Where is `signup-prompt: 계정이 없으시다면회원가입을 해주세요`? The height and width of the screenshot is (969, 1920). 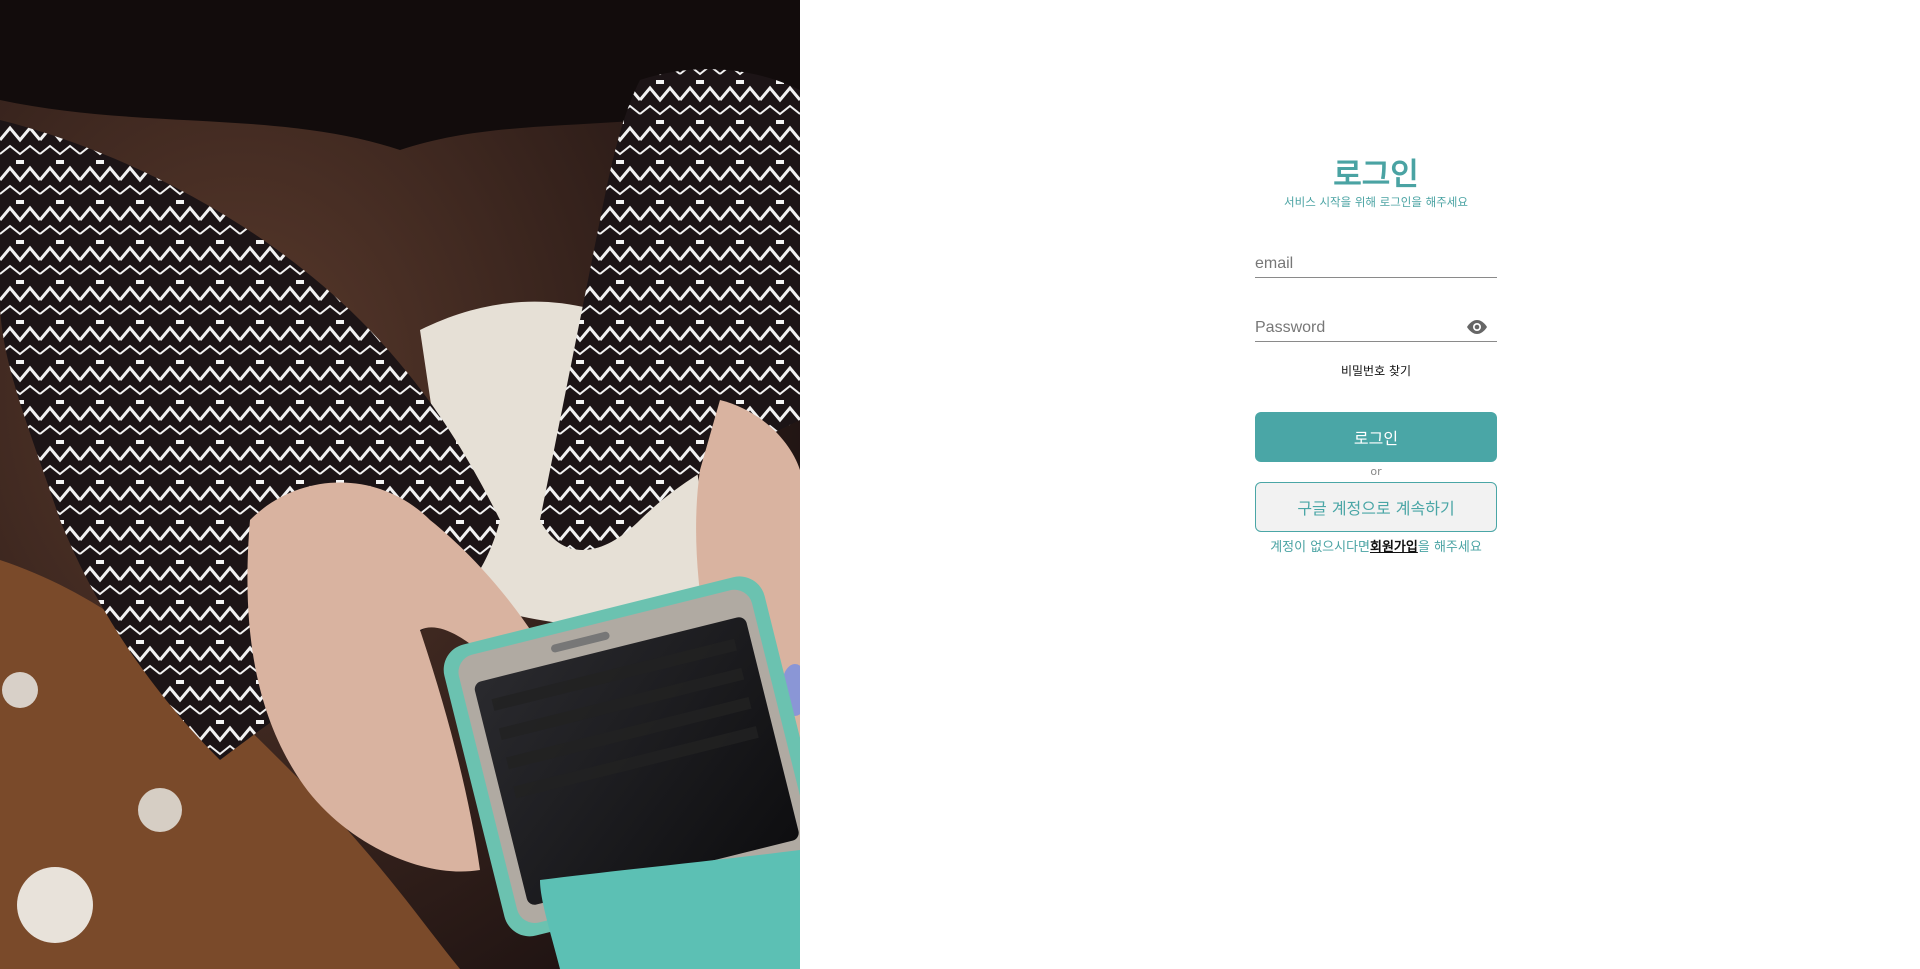
signup-prompt: 계정이 없으시다면회원가입을 해주세요 is located at coordinates (1376, 548).